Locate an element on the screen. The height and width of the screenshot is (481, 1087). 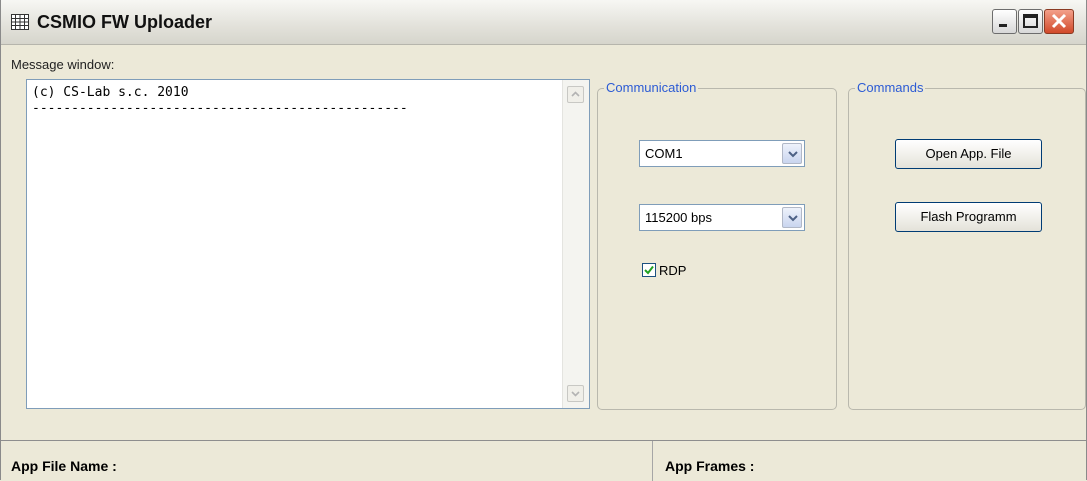
chevron-up-icon is located at coordinates (575, 94).